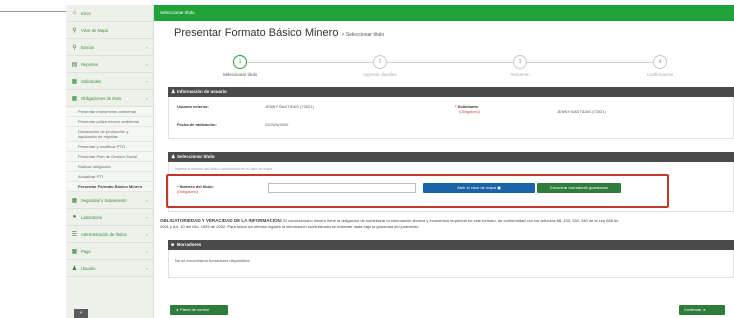 Image resolution: width=734 pixels, height=318 pixels. I want to click on map-marker-icon: ⚲, so click(74, 30).